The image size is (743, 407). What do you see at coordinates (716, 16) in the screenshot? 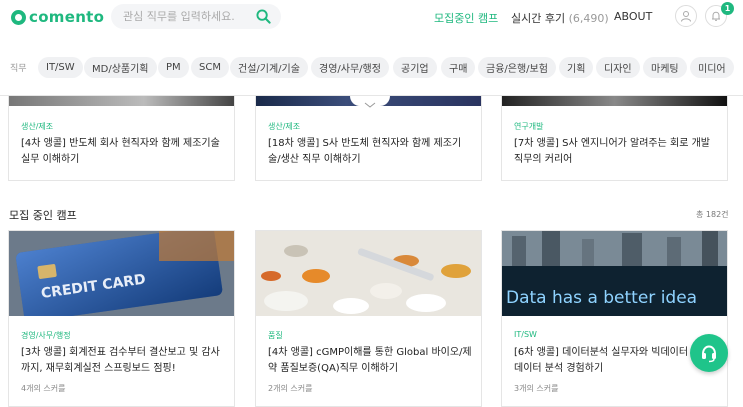
I see `bell-icon` at bounding box center [716, 16].